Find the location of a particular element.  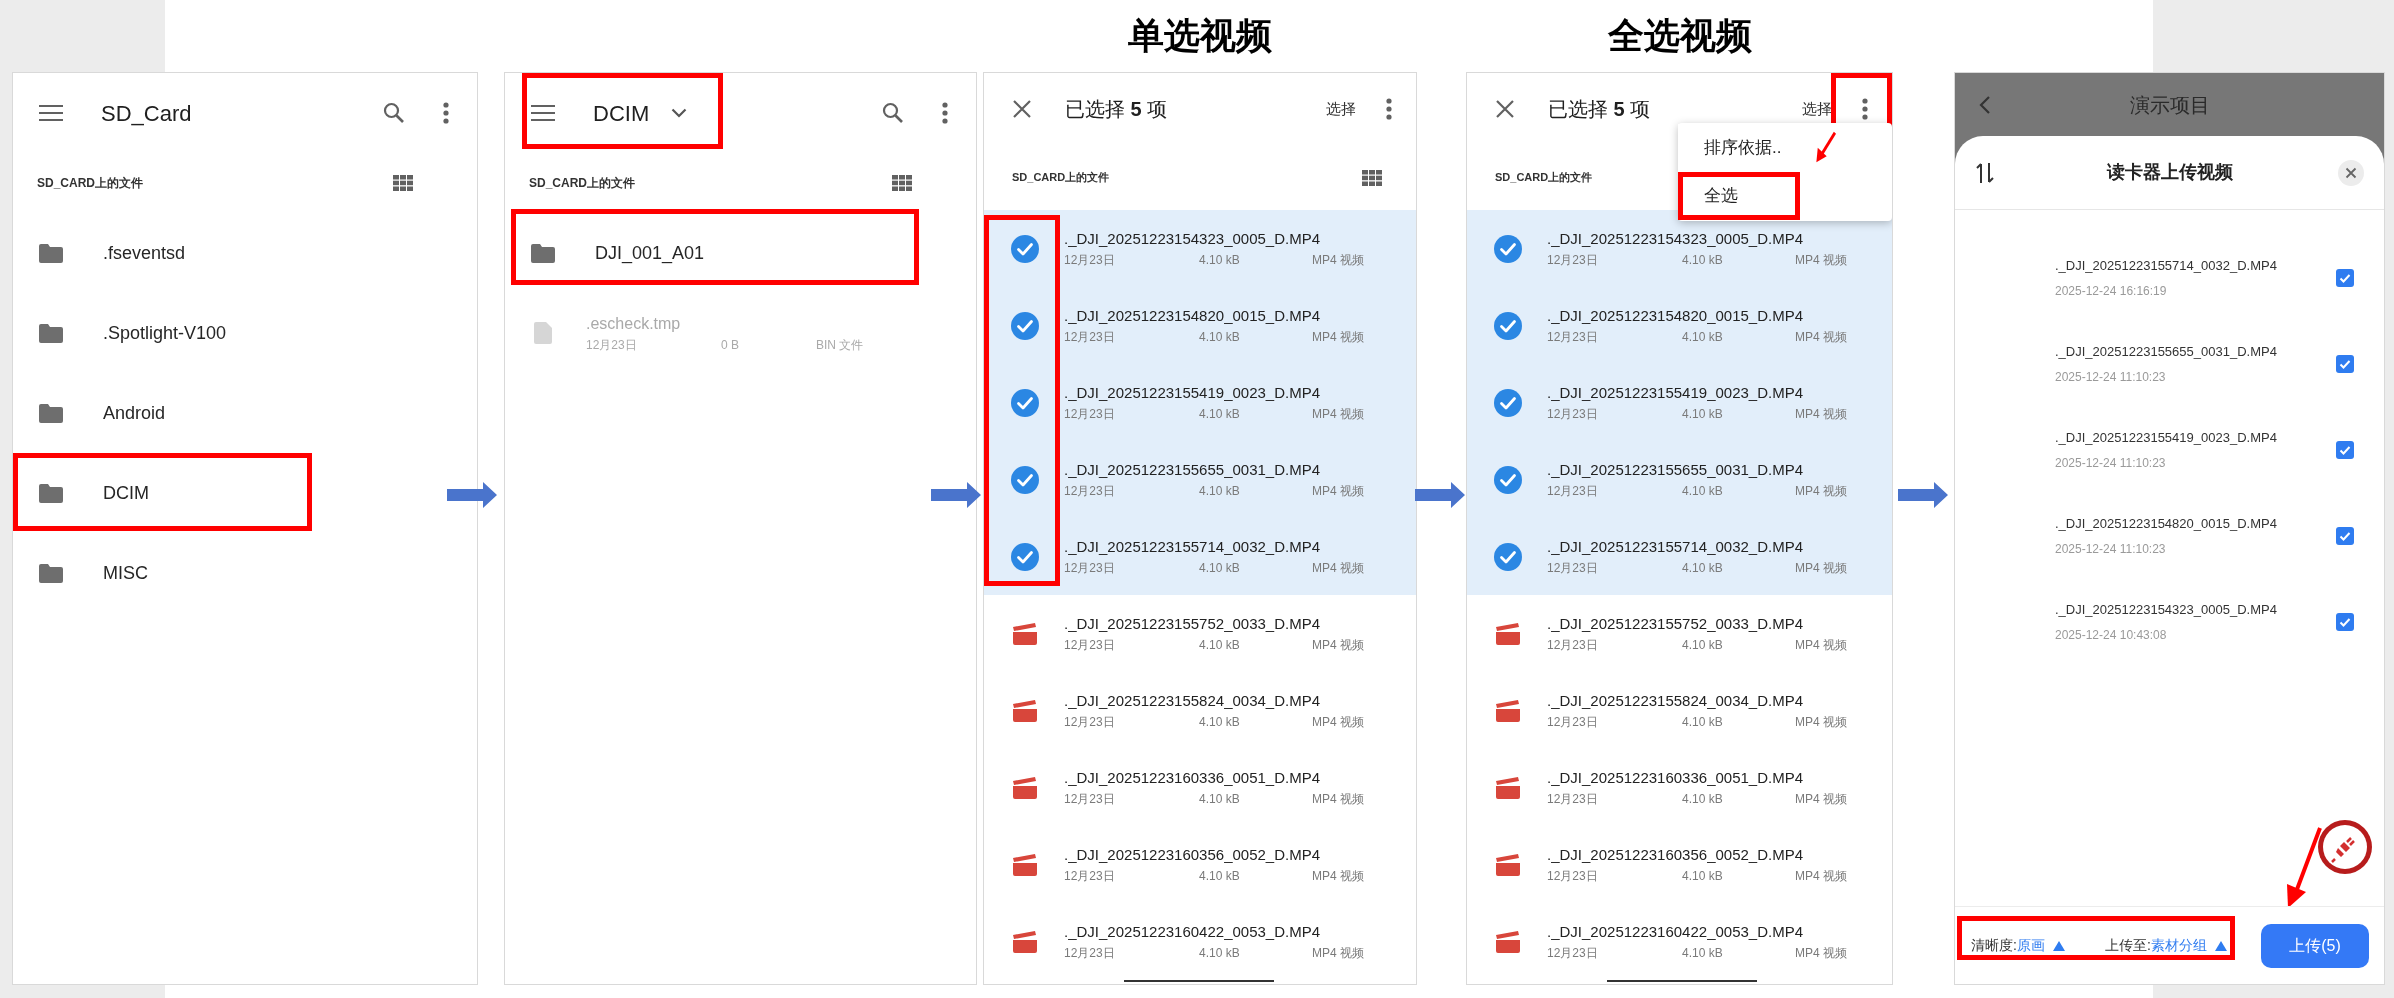

file-name: ._DJI_20251223154323_0005_D.MP4 is located at coordinates (1193, 239).